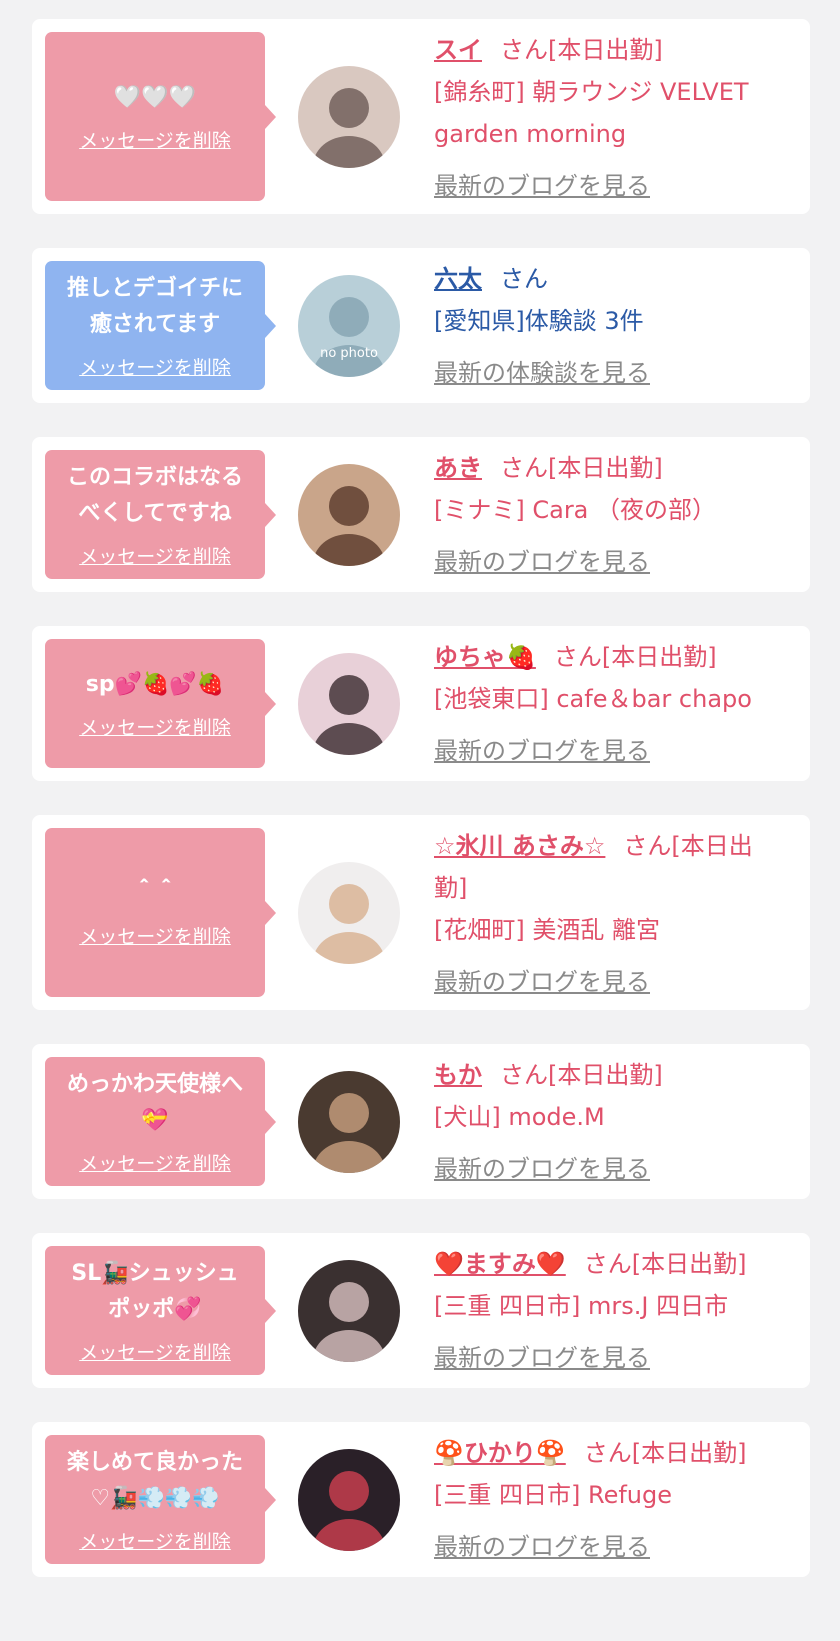  Describe the element at coordinates (553, 1495) in the screenshot. I see `shop-info: [三重 四日市] Refuge` at that location.